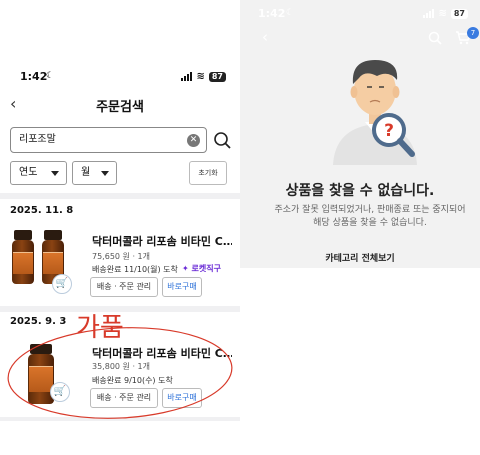  I want to click on search-input-value: 리포조말, so click(37, 139).